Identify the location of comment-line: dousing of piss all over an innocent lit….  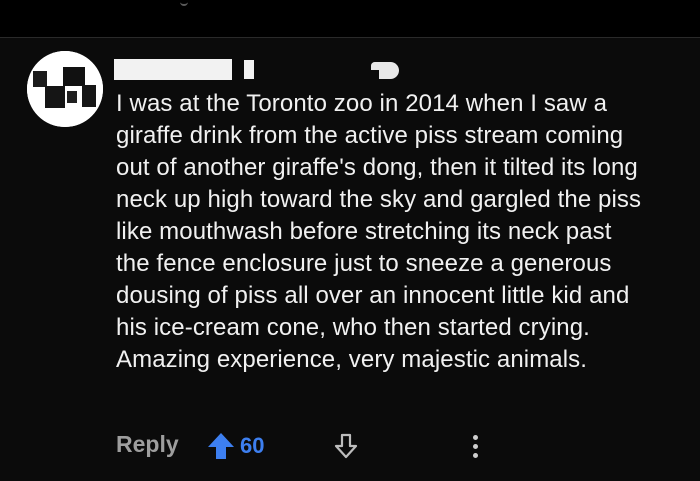
(373, 295).